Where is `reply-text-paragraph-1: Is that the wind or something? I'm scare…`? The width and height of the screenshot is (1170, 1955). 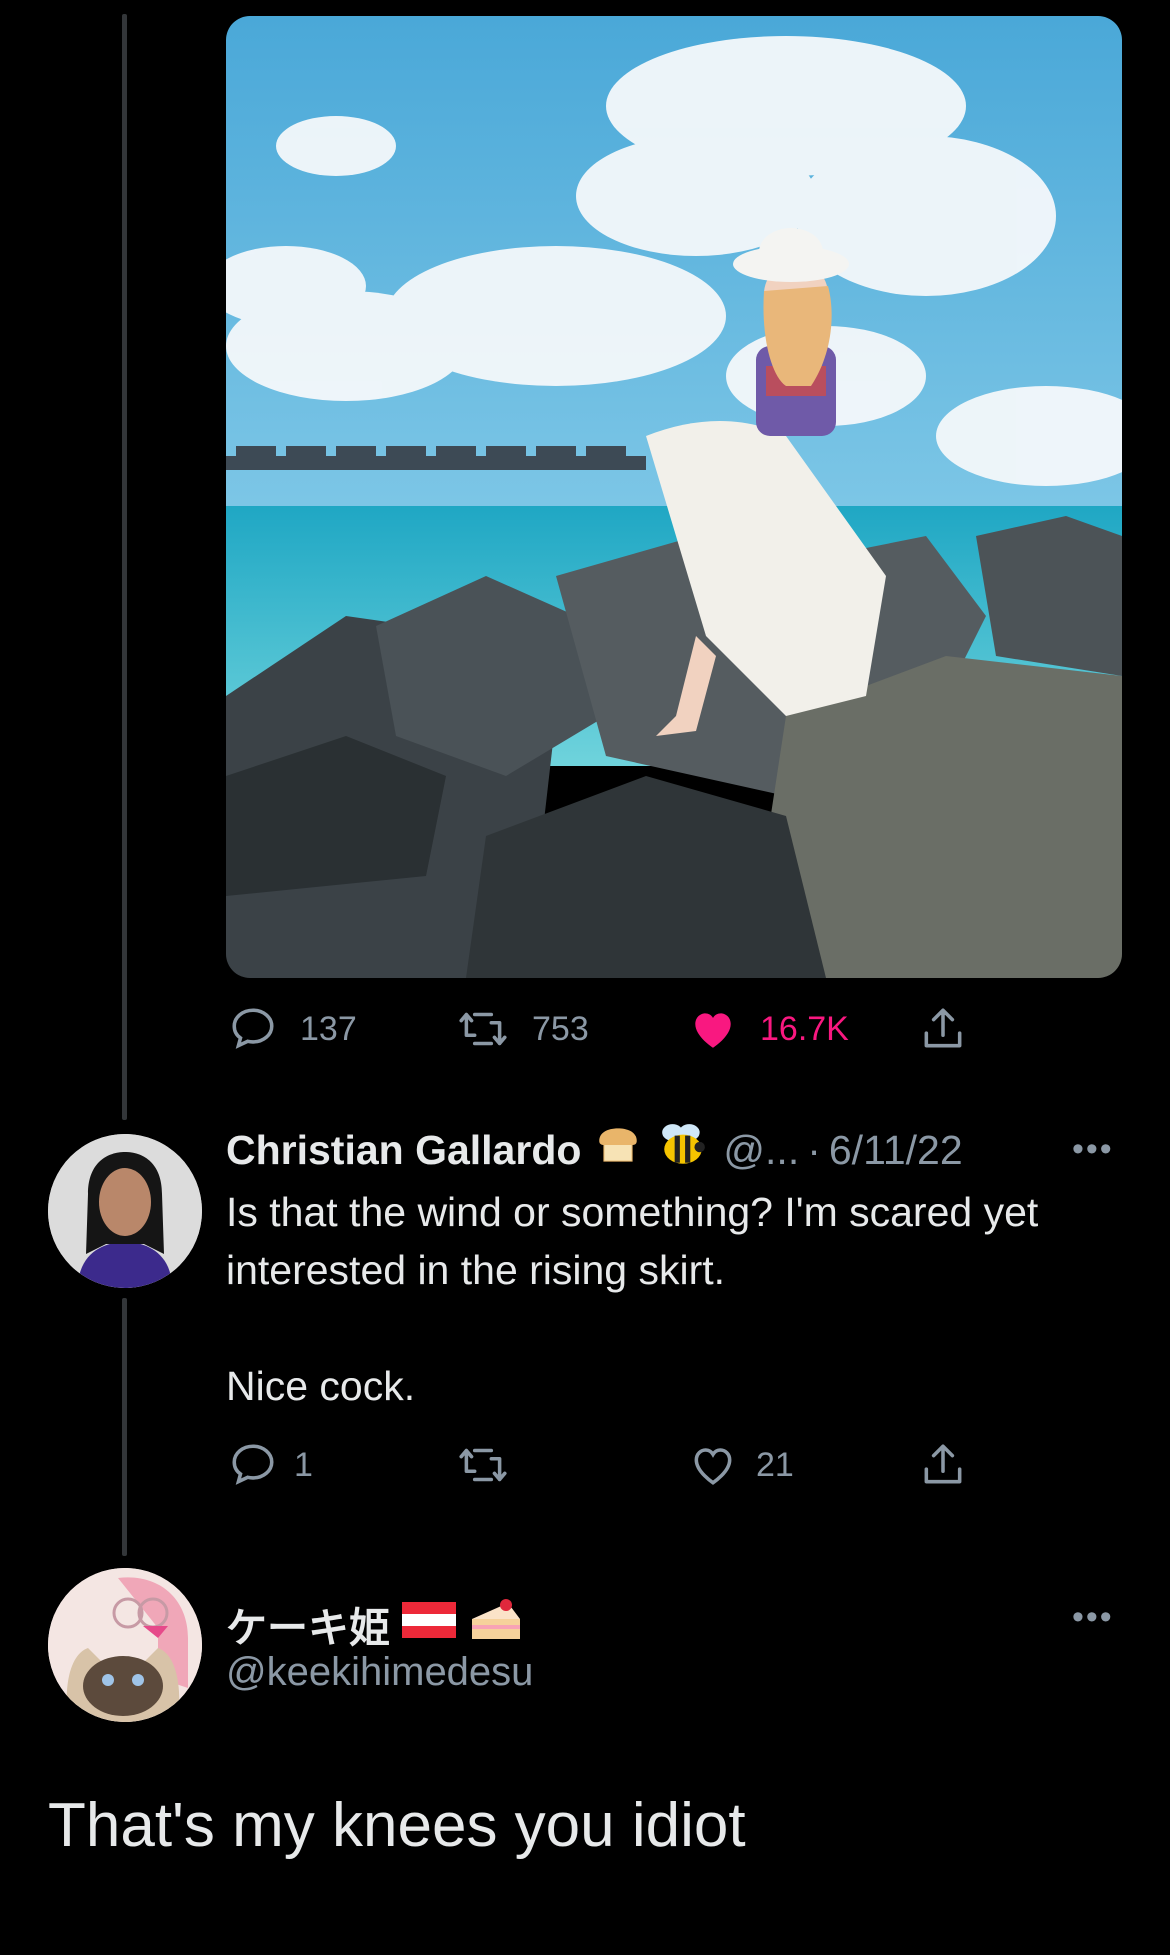
reply-text-paragraph-1: Is that the wind or something? I'm scare… is located at coordinates (632, 1241).